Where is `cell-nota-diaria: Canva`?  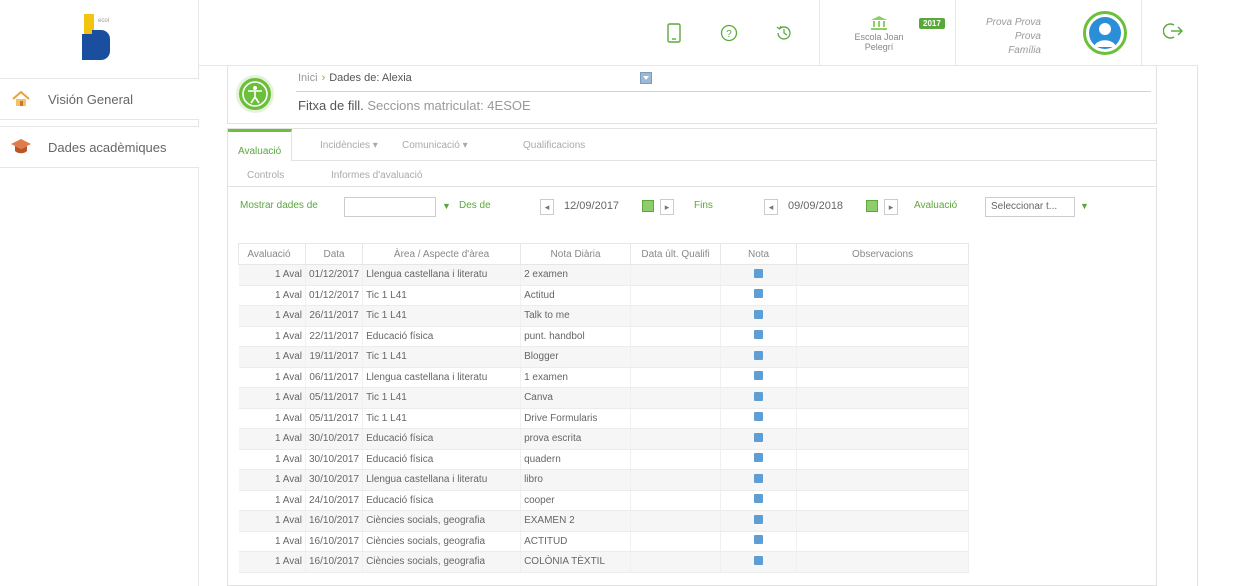
cell-nota-diaria: Canva is located at coordinates (576, 398).